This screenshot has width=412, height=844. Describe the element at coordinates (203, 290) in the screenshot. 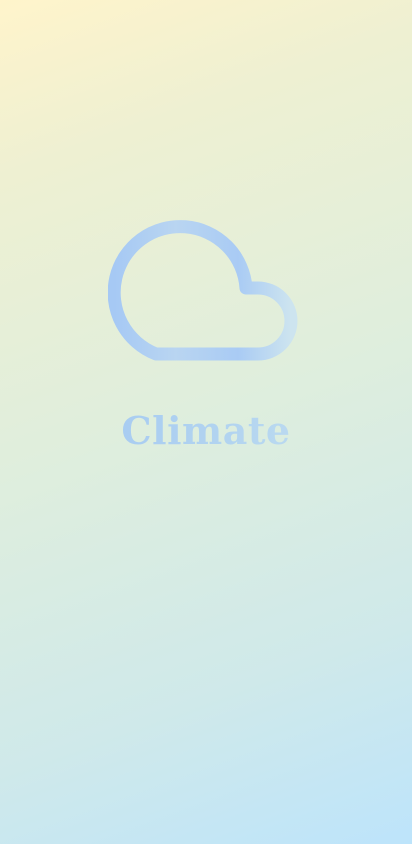

I see `cloud-icon` at that location.